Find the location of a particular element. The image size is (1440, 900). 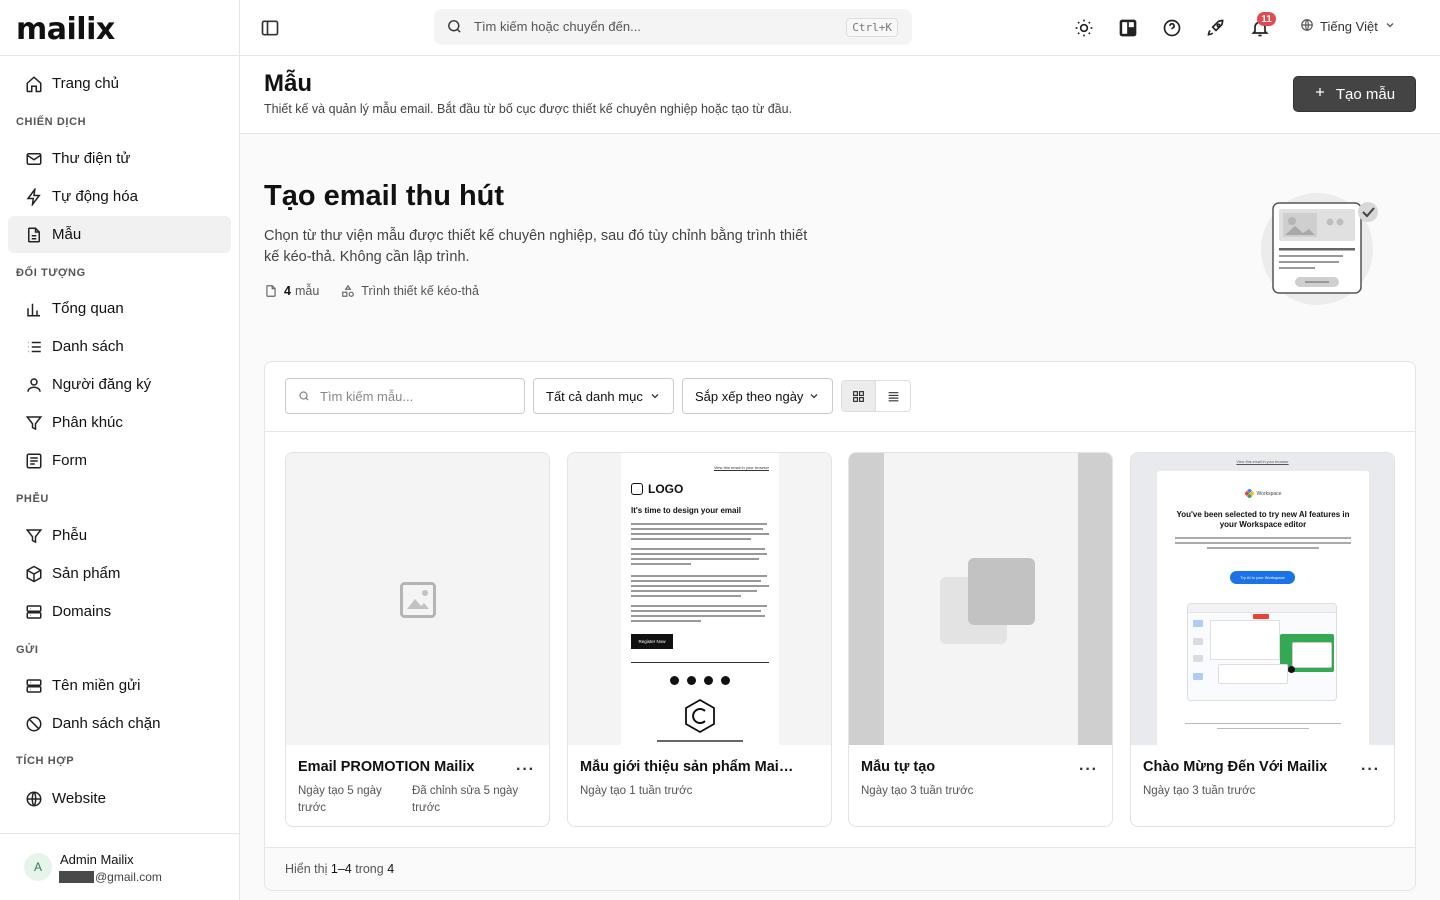

category-select: Tất cả danh mục is located at coordinates (603, 396).